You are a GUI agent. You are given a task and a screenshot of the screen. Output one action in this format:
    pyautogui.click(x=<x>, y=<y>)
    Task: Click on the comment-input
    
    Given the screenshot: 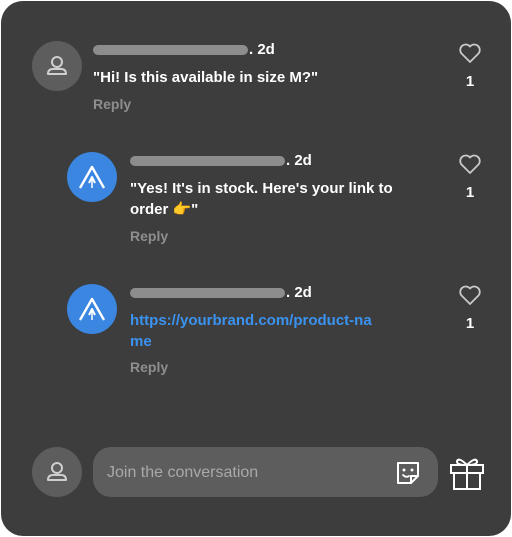 What is the action you would take?
    pyautogui.click(x=247, y=473)
    